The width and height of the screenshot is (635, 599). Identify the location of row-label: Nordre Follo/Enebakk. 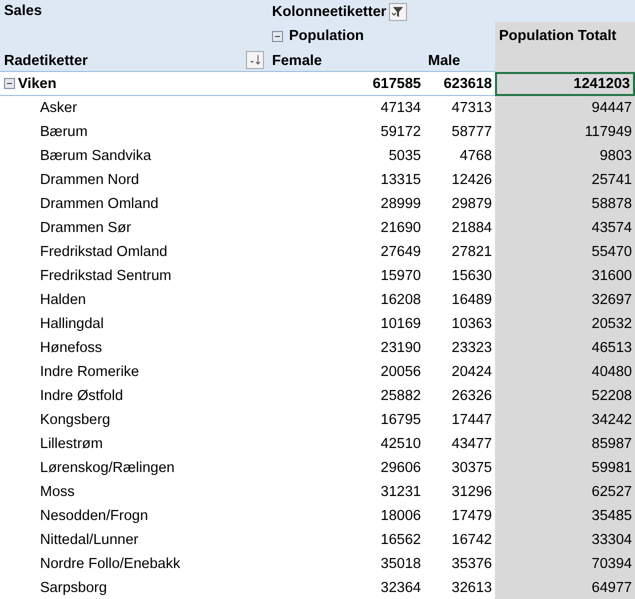
(110, 564).